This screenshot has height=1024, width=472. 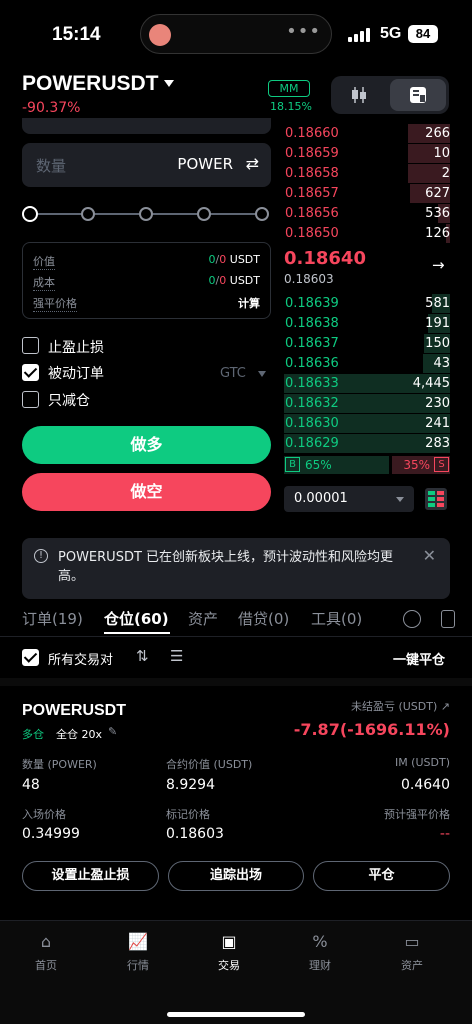 I want to click on sell-ratio: 35%, so click(x=416, y=465).